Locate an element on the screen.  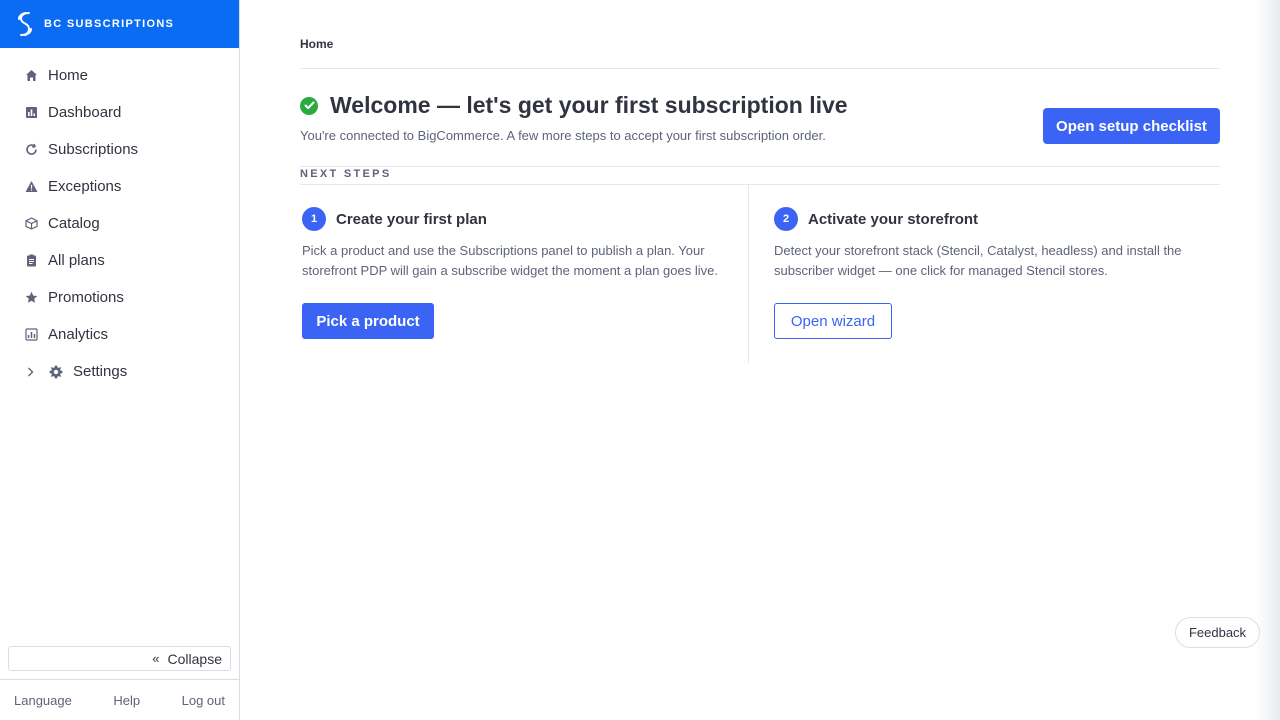
logout-link: Log out is located at coordinates (203, 700).